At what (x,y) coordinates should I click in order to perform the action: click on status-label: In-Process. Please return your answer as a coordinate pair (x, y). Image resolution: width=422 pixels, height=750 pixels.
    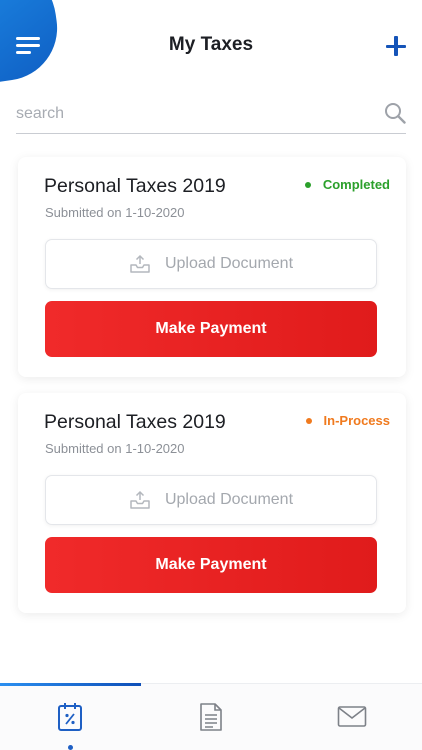
    Looking at the image, I should click on (356, 420).